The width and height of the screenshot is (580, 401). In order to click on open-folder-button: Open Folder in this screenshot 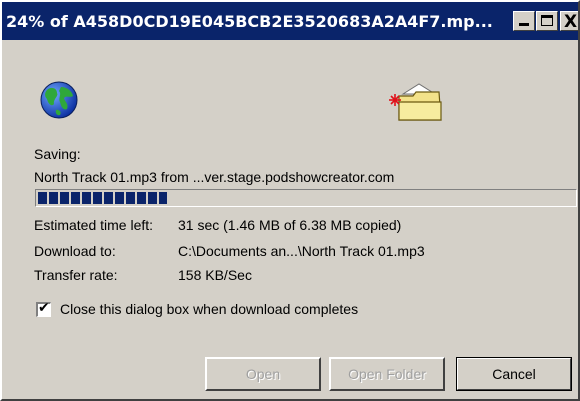, I will do `click(387, 374)`.